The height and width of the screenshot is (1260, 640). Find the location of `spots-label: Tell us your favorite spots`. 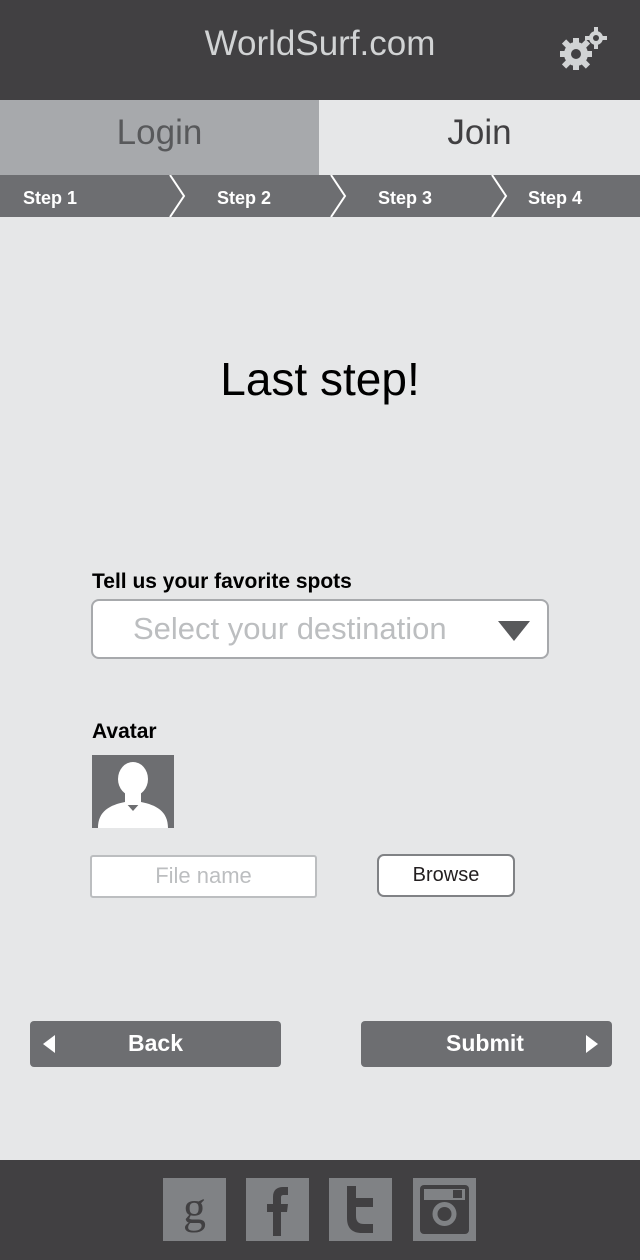

spots-label: Tell us your favorite spots is located at coordinates (222, 581).